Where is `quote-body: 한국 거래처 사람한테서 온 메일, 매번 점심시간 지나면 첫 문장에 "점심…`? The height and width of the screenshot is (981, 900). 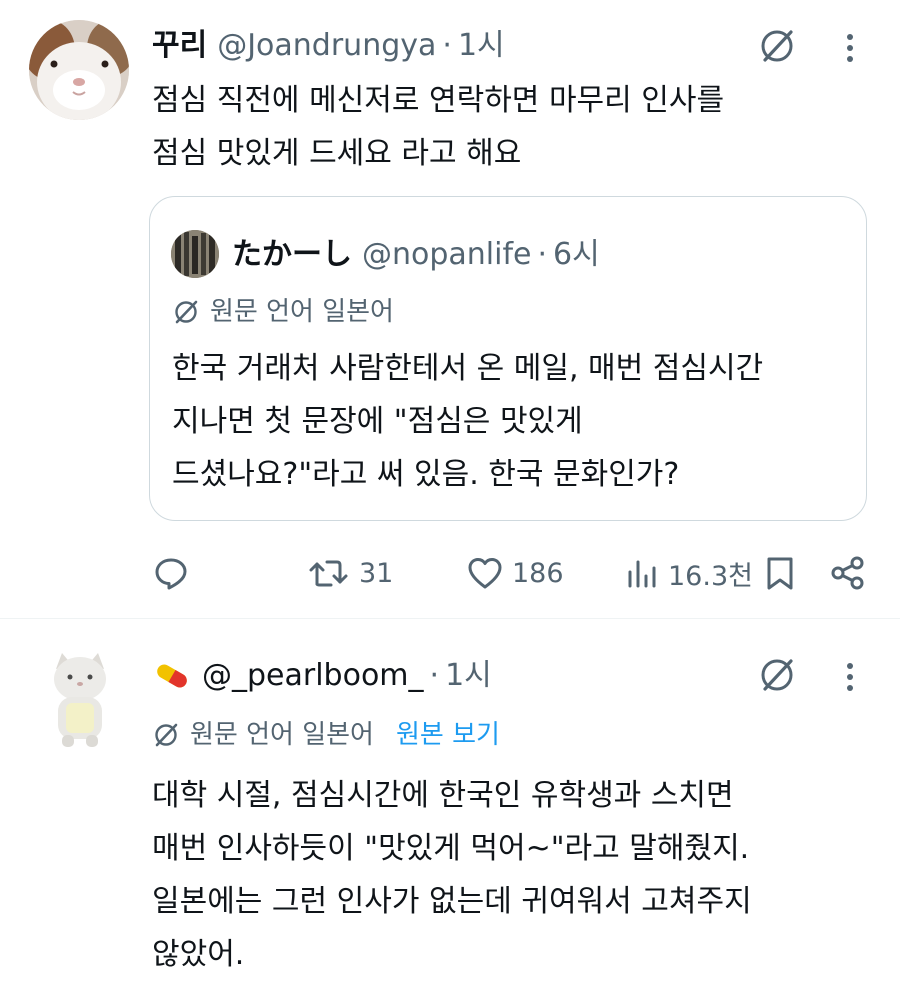 quote-body: 한국 거래처 사람한테서 온 메일, 매번 점심시간 지나면 첫 문장에 "점심… is located at coordinates (467, 421).